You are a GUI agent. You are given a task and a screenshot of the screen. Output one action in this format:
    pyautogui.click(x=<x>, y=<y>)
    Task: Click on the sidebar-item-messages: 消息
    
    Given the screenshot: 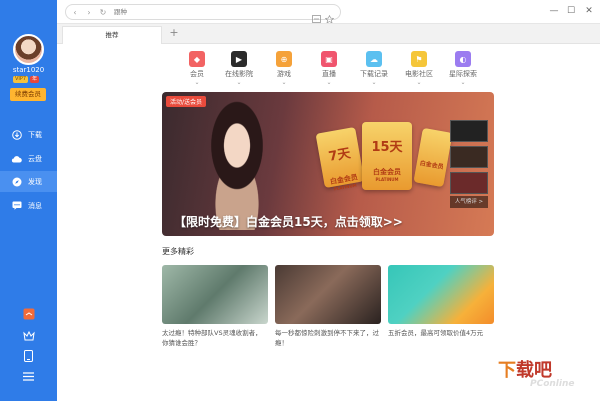 What is the action you would take?
    pyautogui.click(x=28, y=205)
    